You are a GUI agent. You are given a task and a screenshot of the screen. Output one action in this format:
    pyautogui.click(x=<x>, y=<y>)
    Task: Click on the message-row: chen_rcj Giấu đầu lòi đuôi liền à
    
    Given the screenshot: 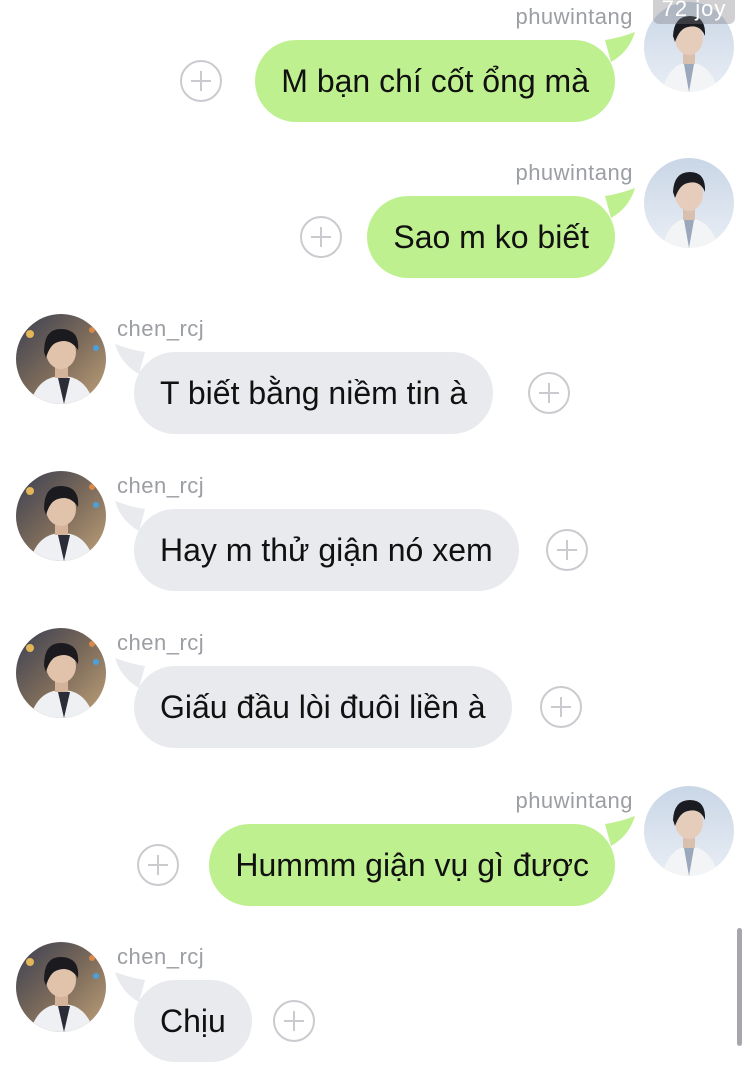 What is the action you would take?
    pyautogui.click(x=375, y=703)
    